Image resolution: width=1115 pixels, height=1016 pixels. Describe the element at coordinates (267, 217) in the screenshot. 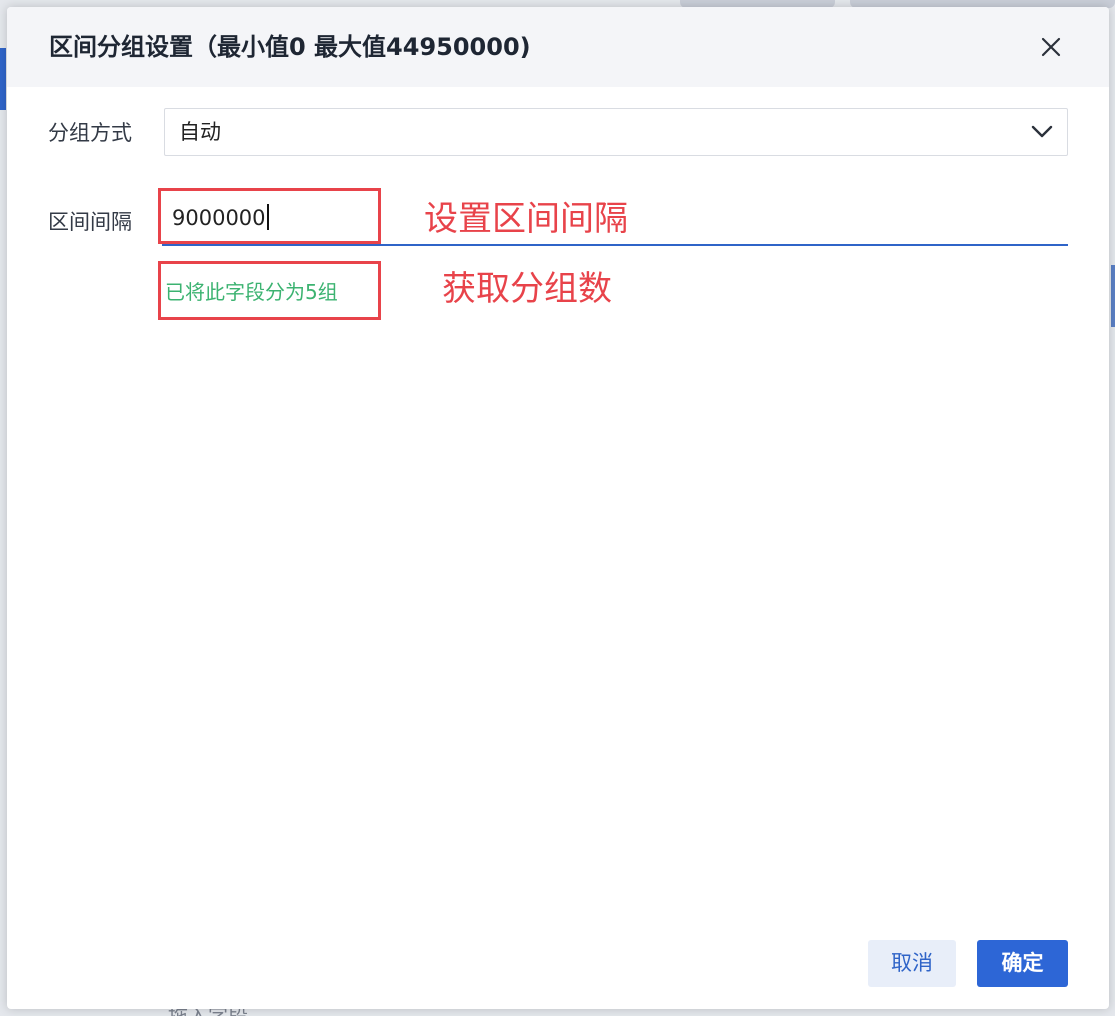

I see `text-caret` at that location.